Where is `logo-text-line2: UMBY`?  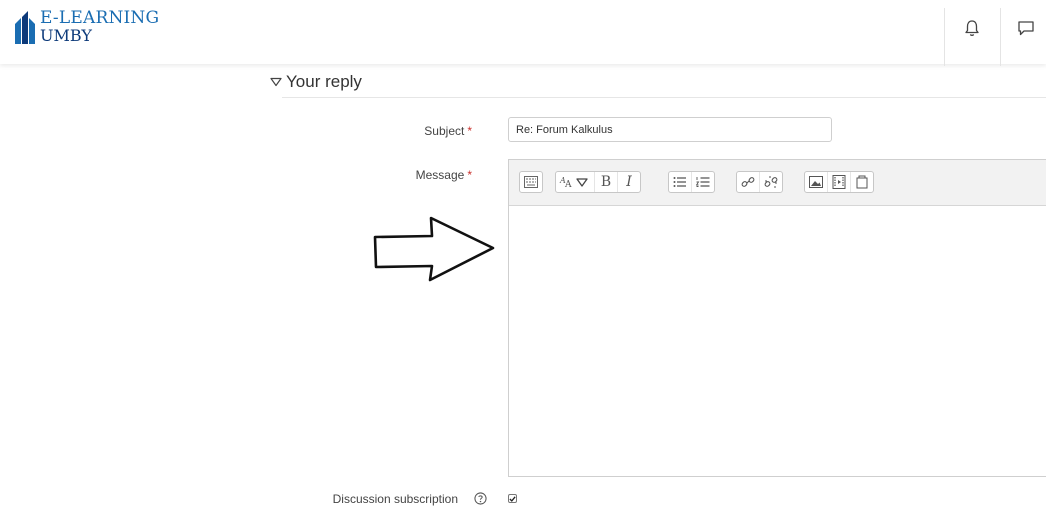 logo-text-line2: UMBY is located at coordinates (66, 35).